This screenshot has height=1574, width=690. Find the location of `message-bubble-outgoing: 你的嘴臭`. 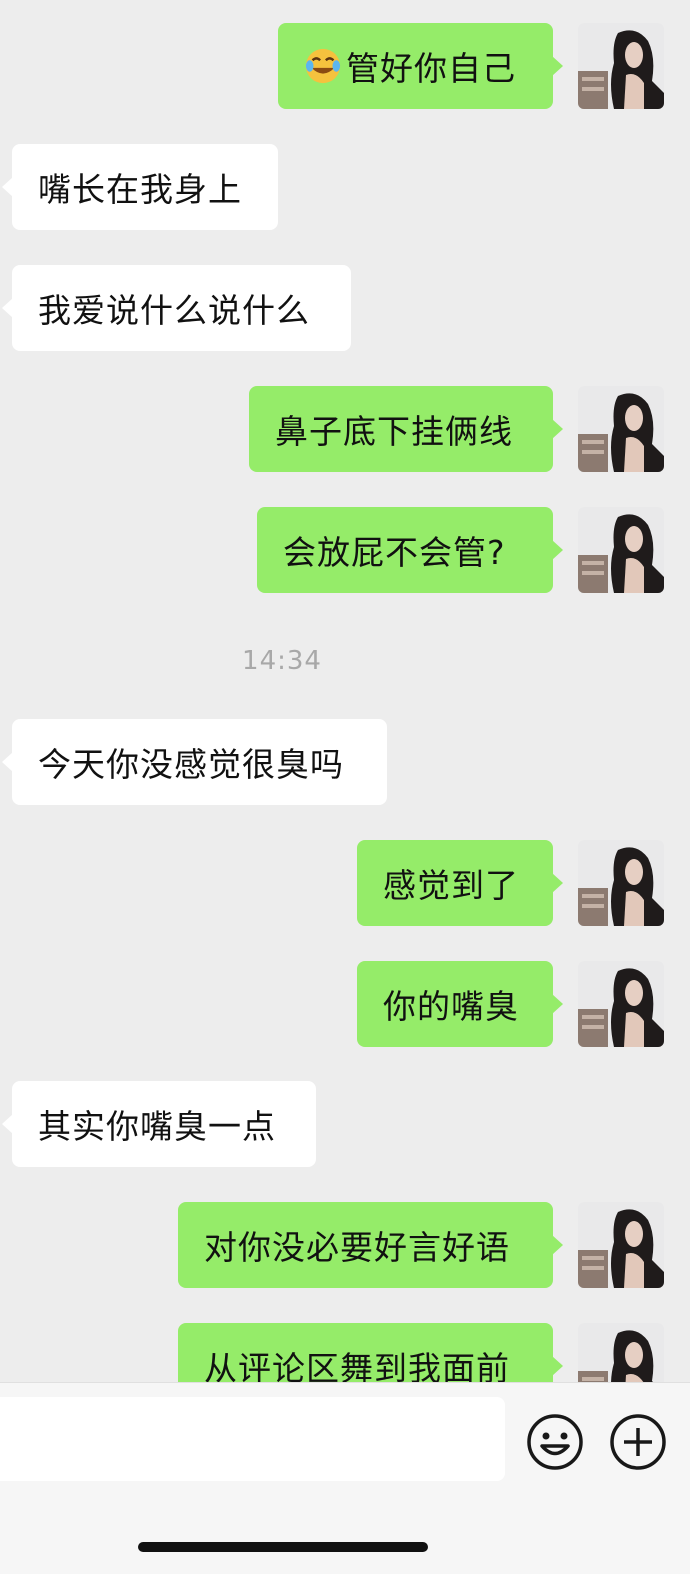

message-bubble-outgoing: 你的嘴臭 is located at coordinates (460, 1004).